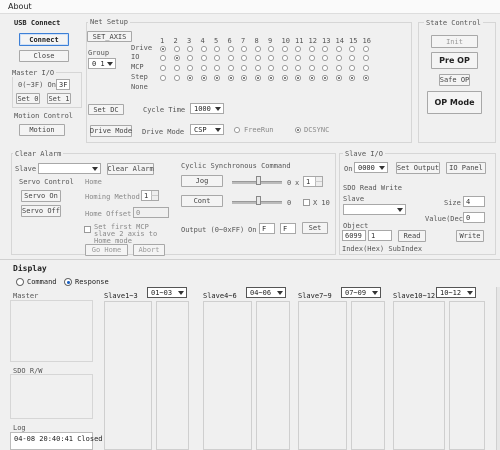 The height and width of the screenshot is (450, 500). Describe the element at coordinates (456, 292) in the screenshot. I see `slave-range-select: 10~12` at that location.